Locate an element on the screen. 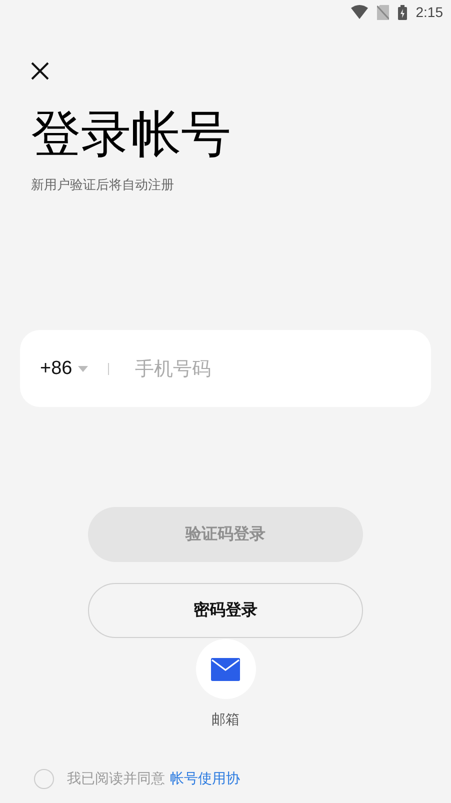 The image size is (451, 803). password-login-button: 密码登录 is located at coordinates (225, 610).